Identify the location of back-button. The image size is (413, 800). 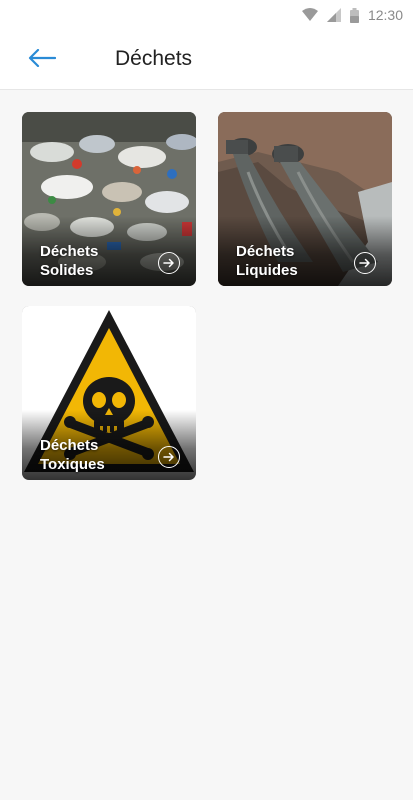
(42, 60).